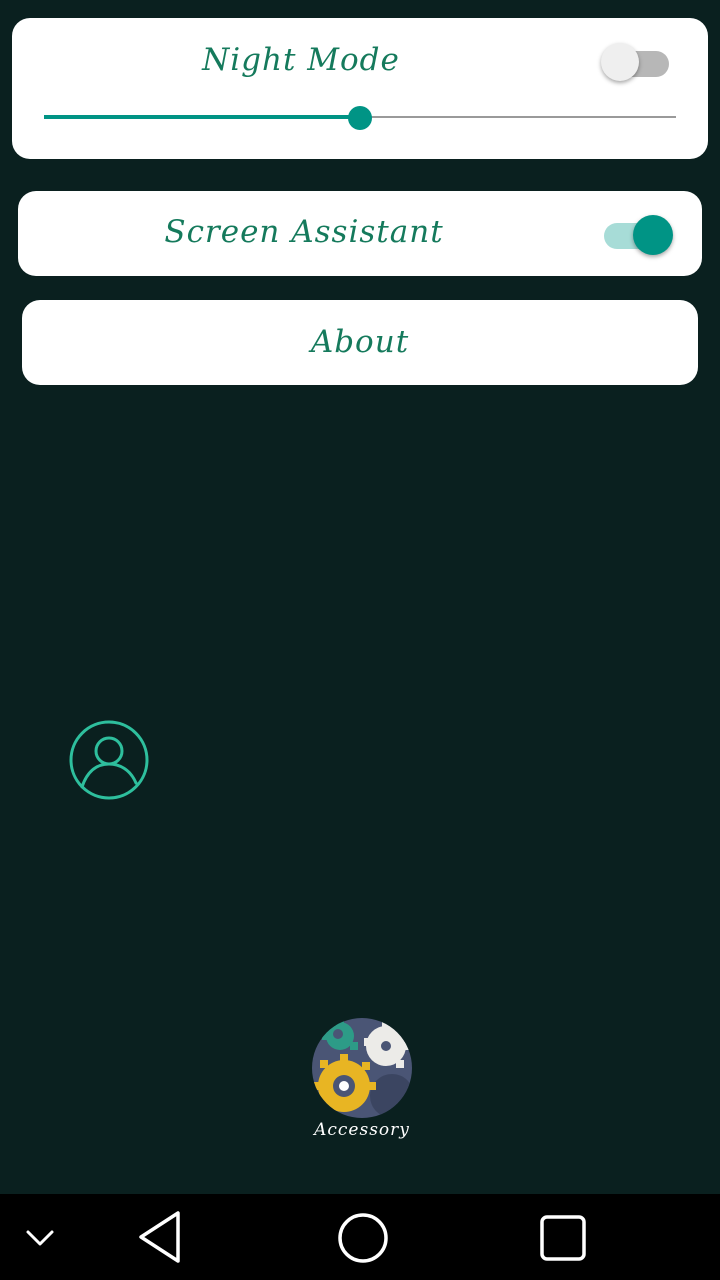 The height and width of the screenshot is (1280, 720). I want to click on about-label: About, so click(360, 342).